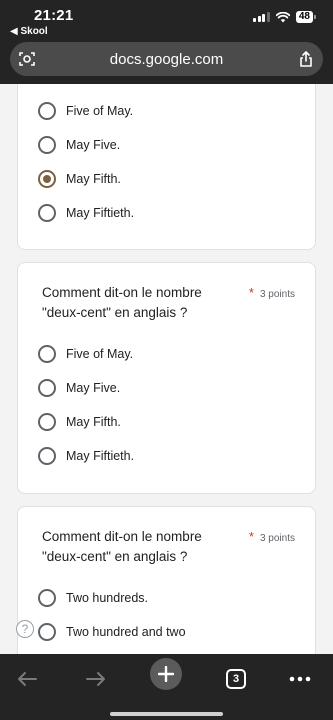 This screenshot has height=720, width=333. I want to click on status-icons: 48, so click(285, 17).